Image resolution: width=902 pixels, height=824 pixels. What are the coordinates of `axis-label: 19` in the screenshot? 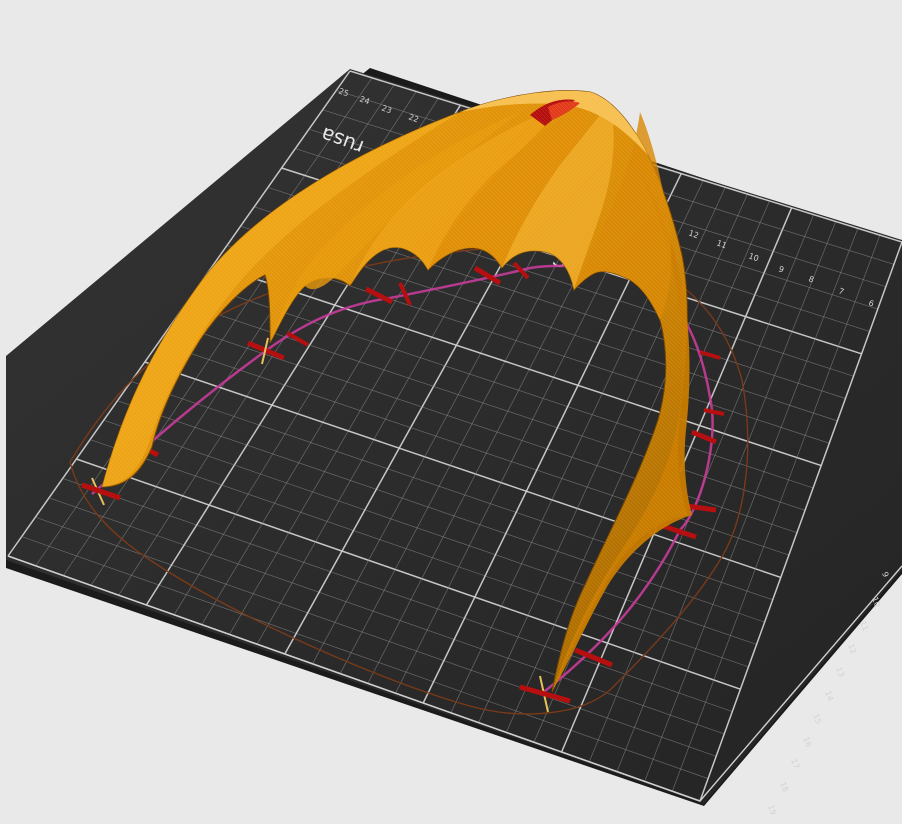 It's located at (772, 810).